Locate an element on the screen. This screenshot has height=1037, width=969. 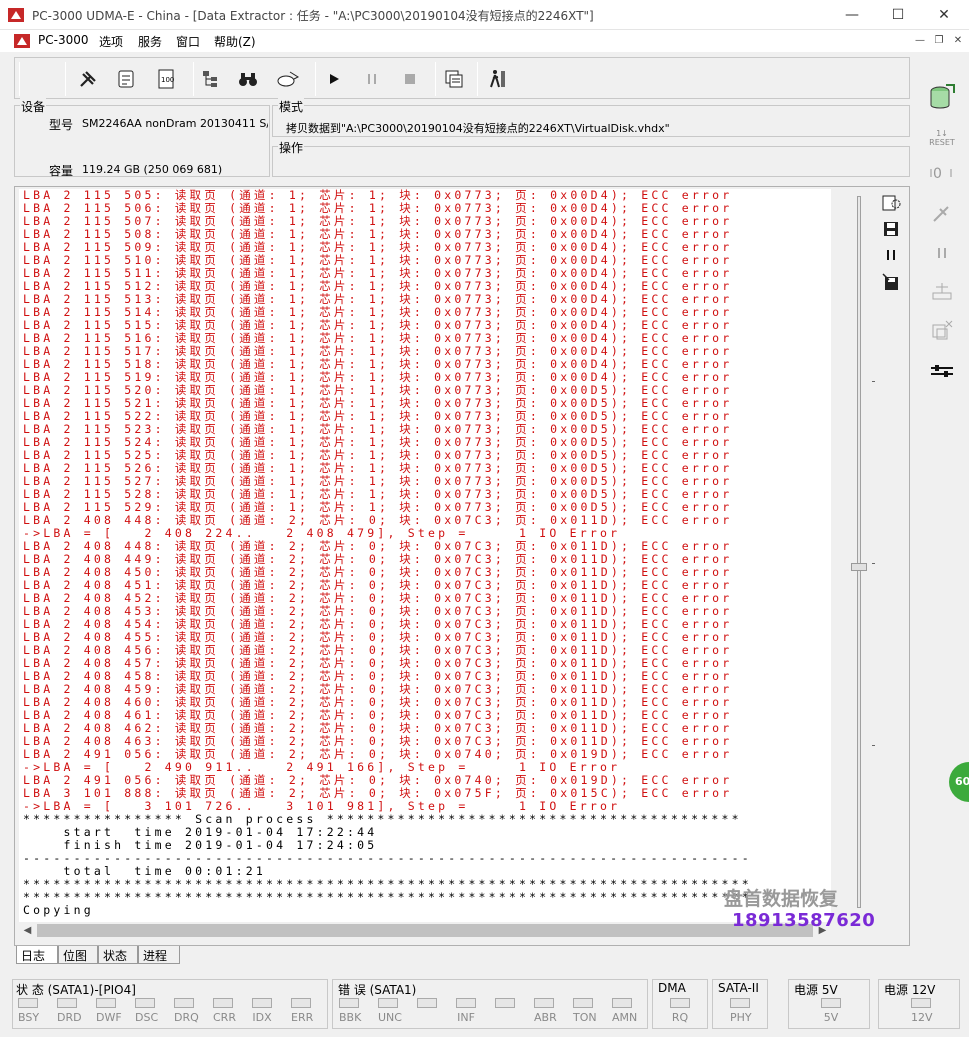
menu-service: 服务 is located at coordinates (150, 41).